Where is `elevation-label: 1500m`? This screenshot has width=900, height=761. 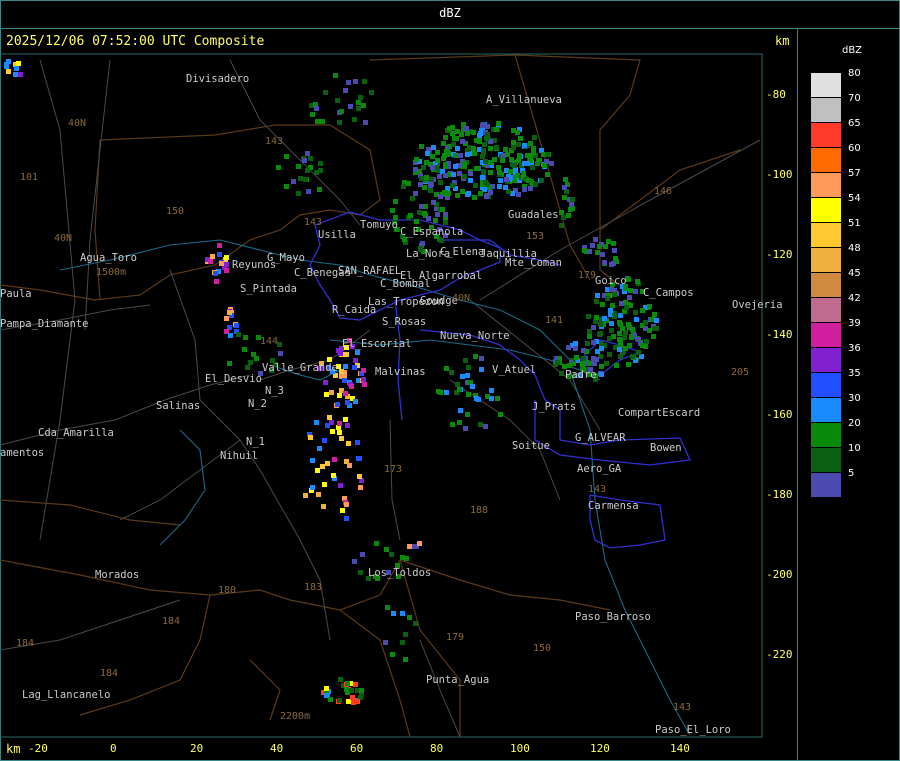 elevation-label: 1500m is located at coordinates (111, 272).